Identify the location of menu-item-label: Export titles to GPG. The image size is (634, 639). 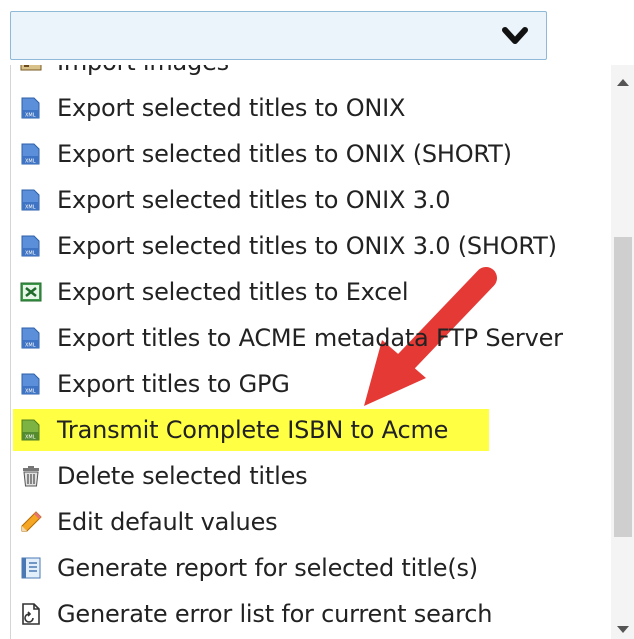
(173, 384).